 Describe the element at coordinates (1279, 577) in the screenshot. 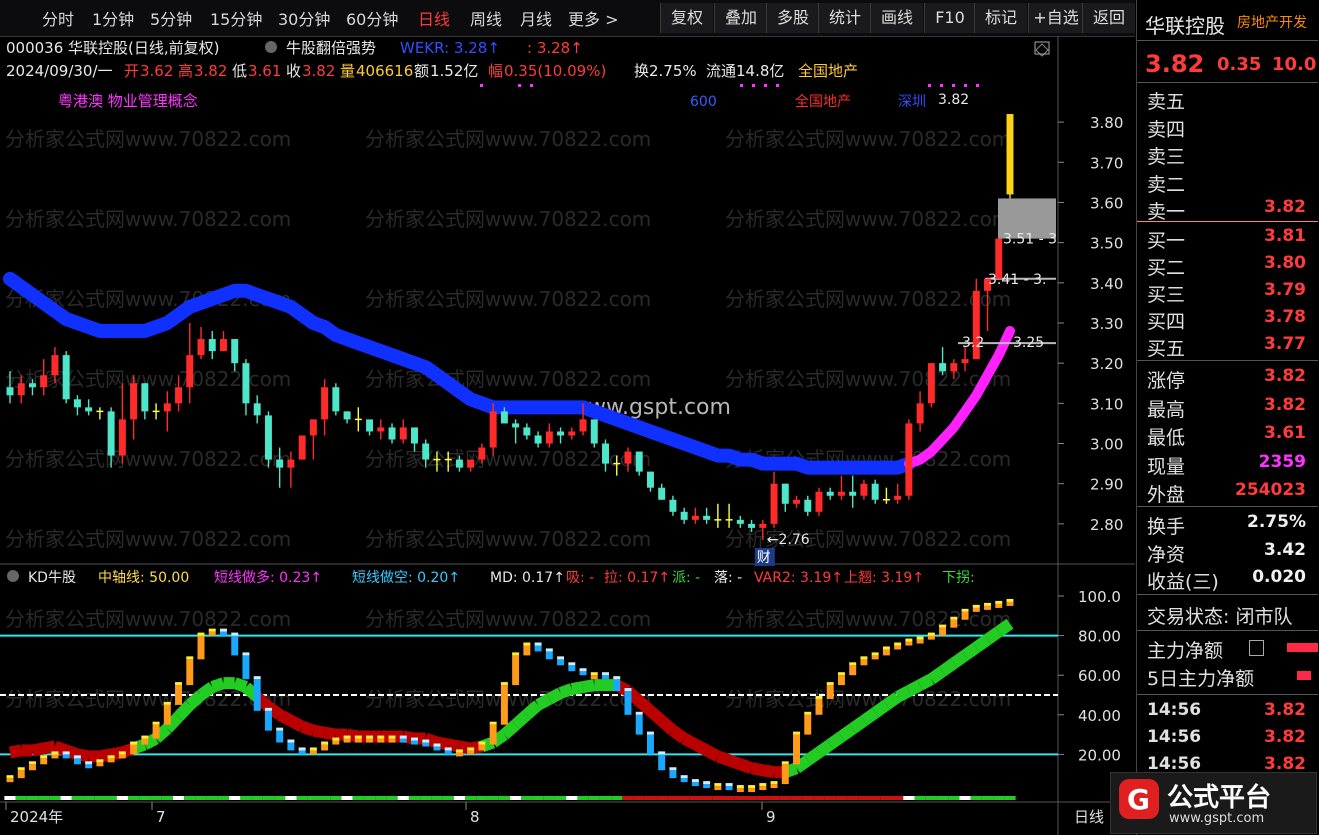

I see `fin-value: 0.020` at that location.